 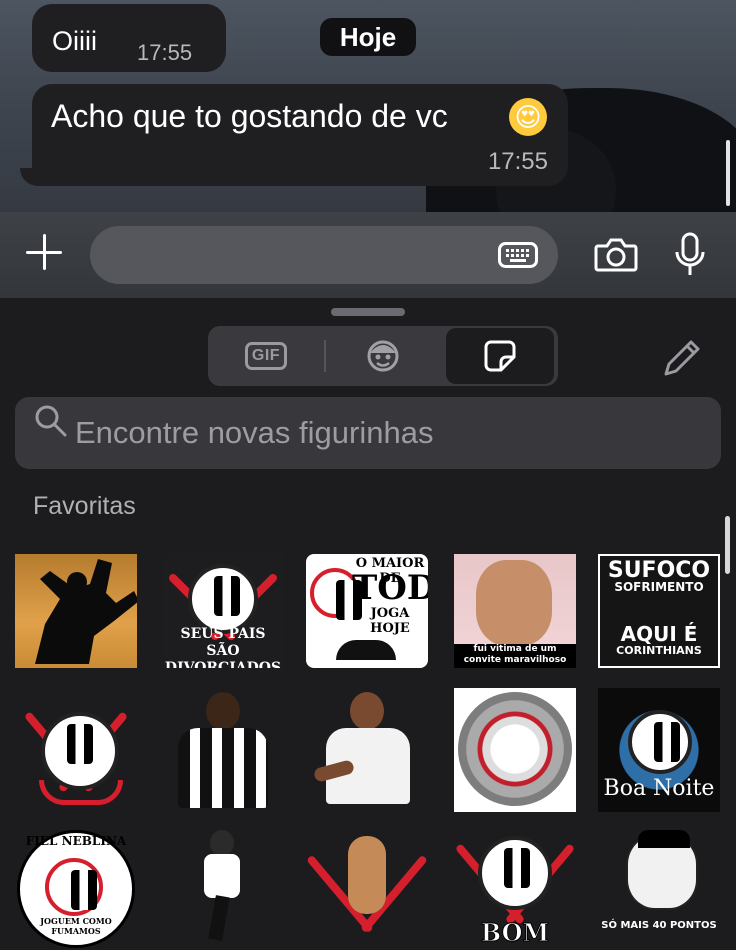 What do you see at coordinates (390, 621) in the screenshot?
I see `sticker-caption-bottom: JOGA HOJE` at bounding box center [390, 621].